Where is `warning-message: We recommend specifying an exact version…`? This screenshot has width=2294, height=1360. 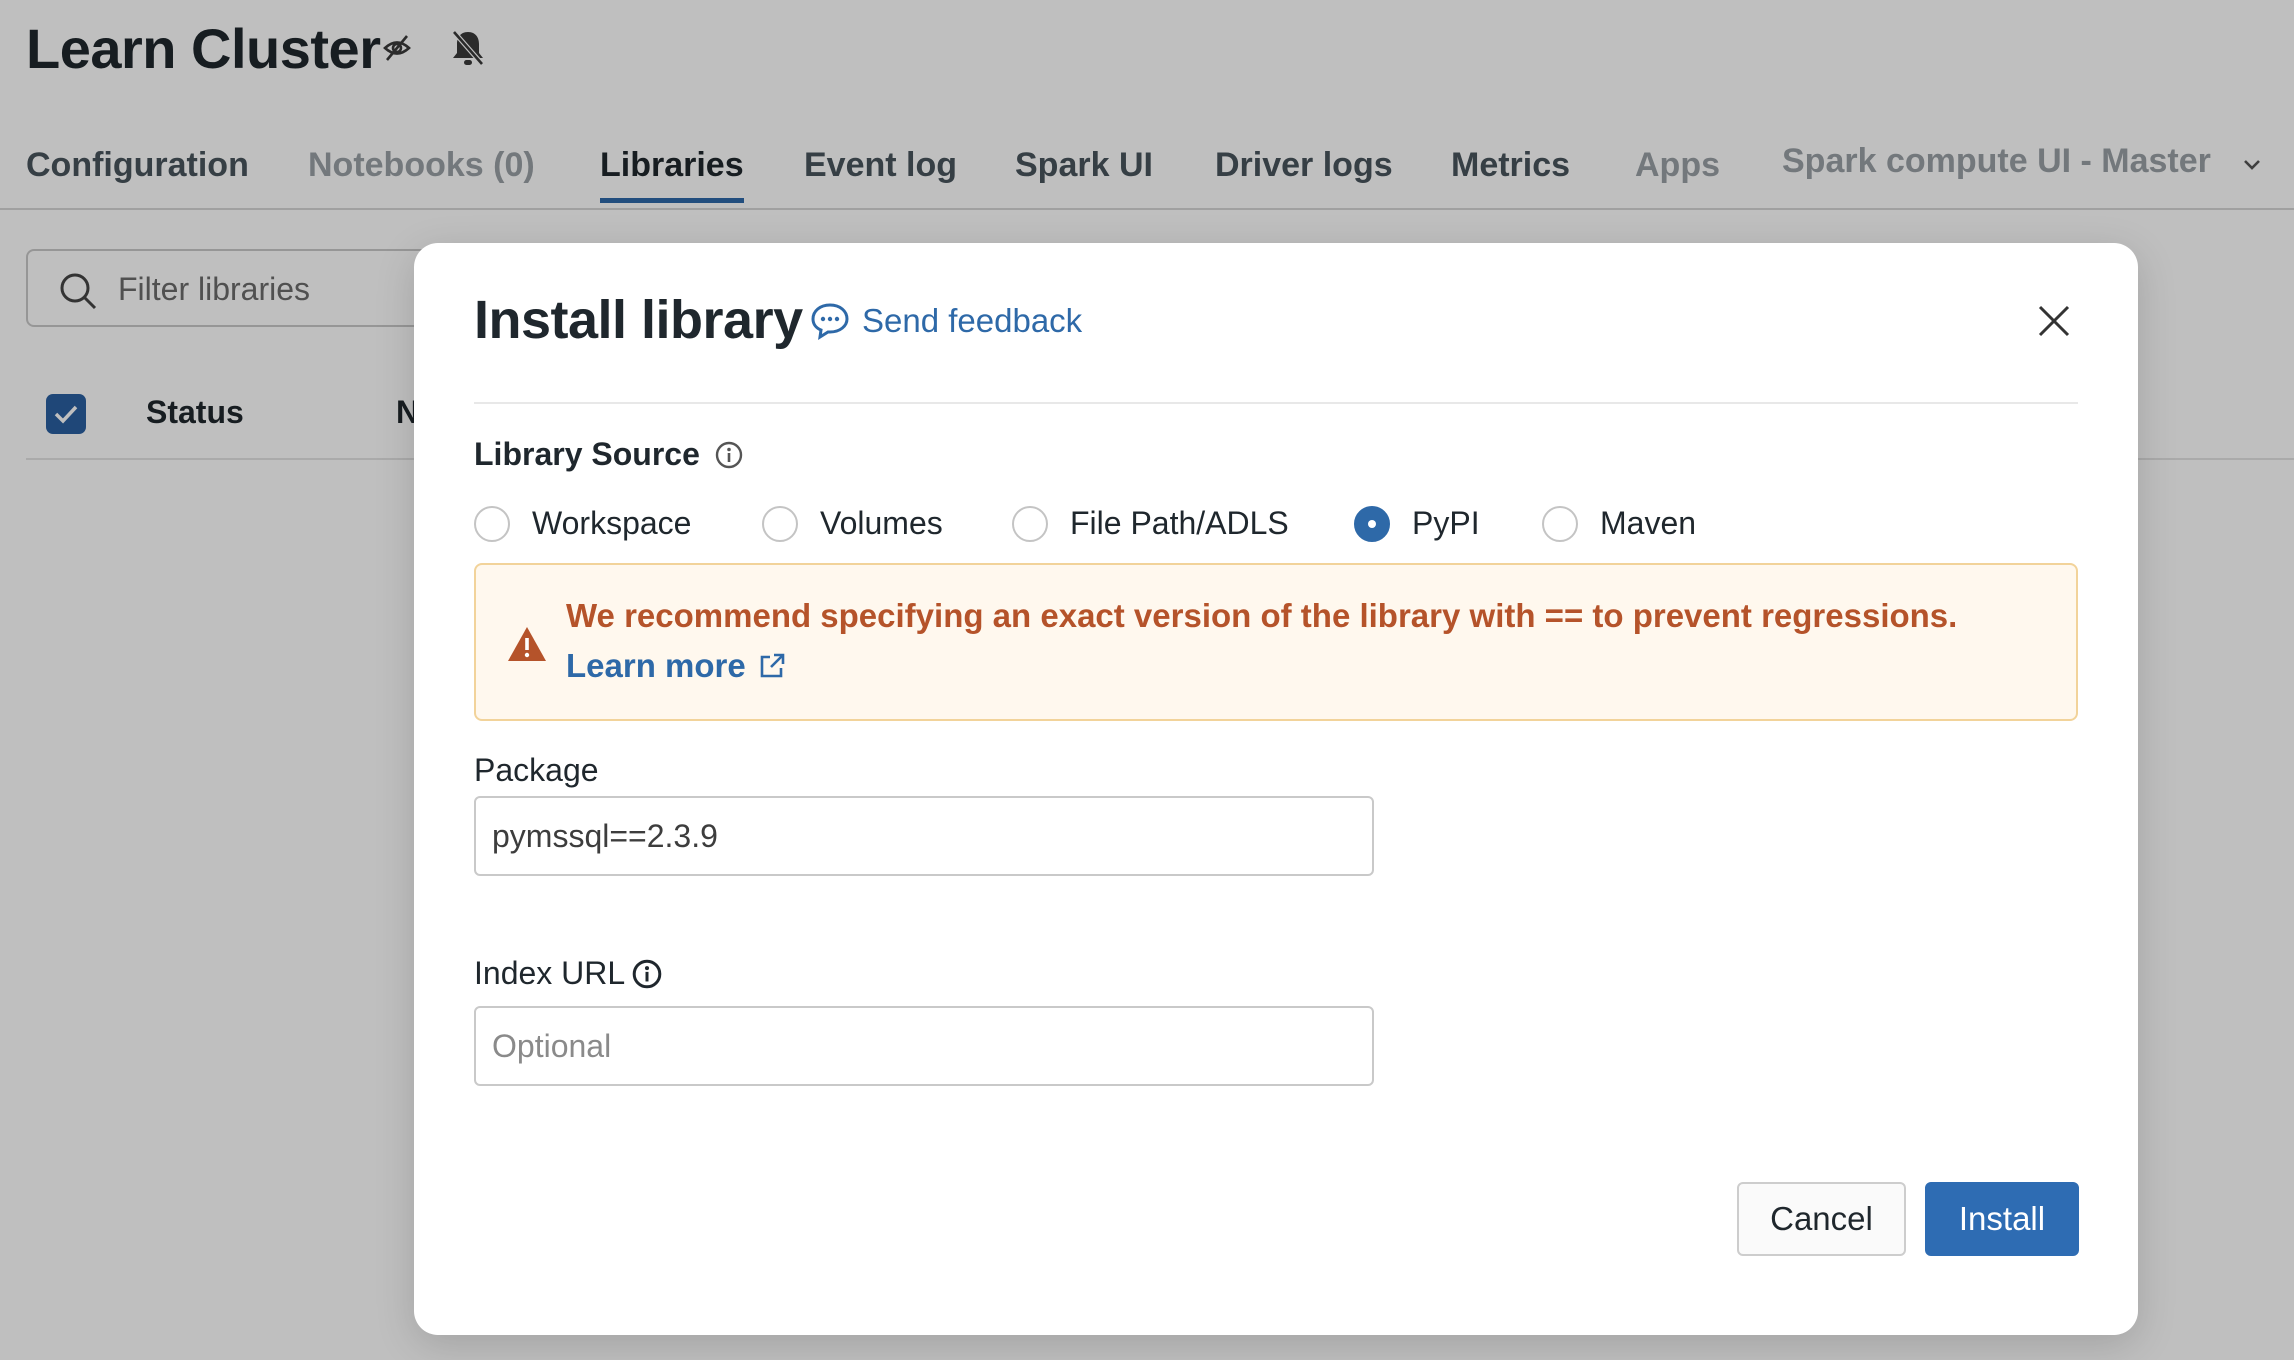 warning-message: We recommend specifying an exact version… is located at coordinates (1262, 615).